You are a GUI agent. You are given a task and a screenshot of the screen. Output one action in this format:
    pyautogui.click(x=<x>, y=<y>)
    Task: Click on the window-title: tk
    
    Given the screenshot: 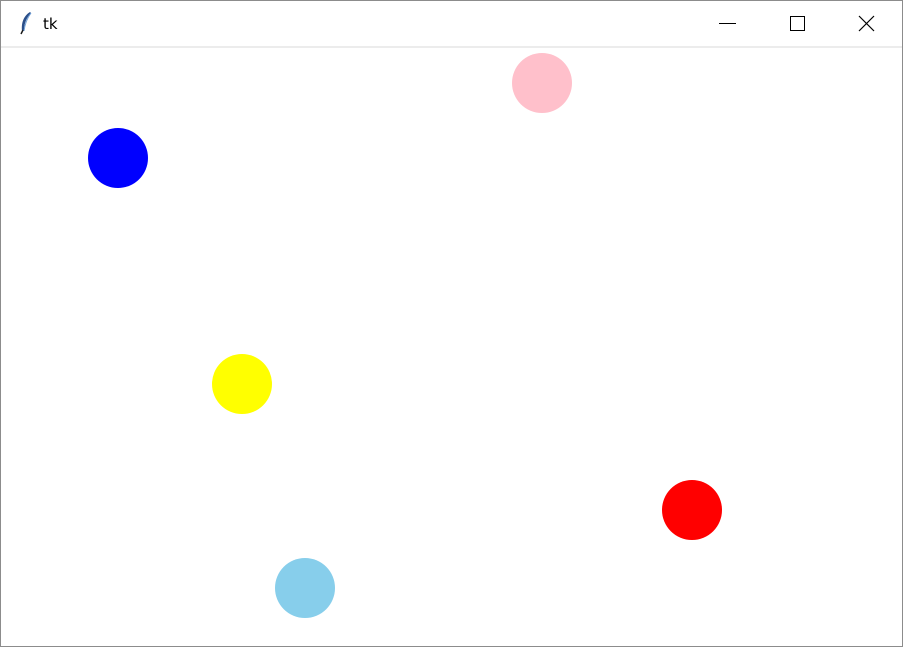 What is the action you would take?
    pyautogui.click(x=50, y=24)
    